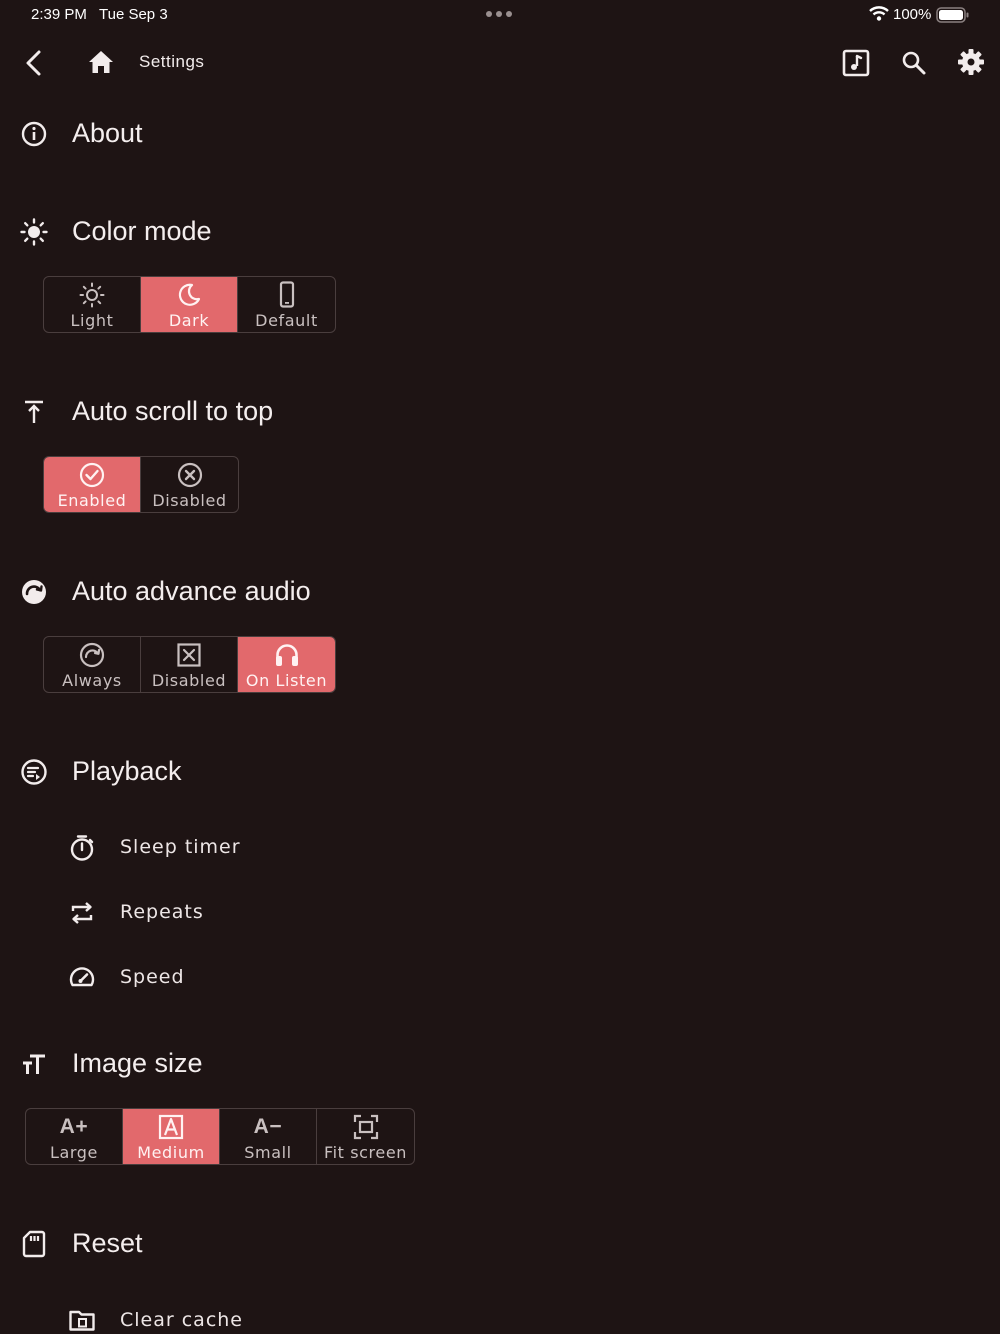 The image size is (1000, 1334). I want to click on auto-advance-on-listen-button: On Listen, so click(286, 664).